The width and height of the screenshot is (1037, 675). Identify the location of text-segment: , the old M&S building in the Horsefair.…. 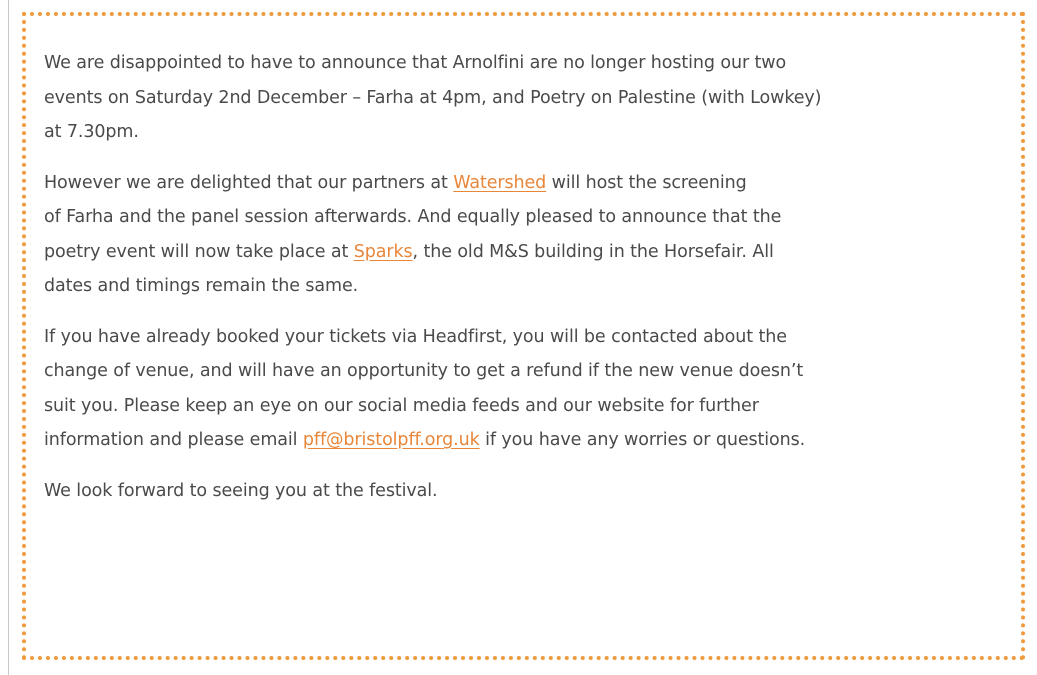
(593, 251).